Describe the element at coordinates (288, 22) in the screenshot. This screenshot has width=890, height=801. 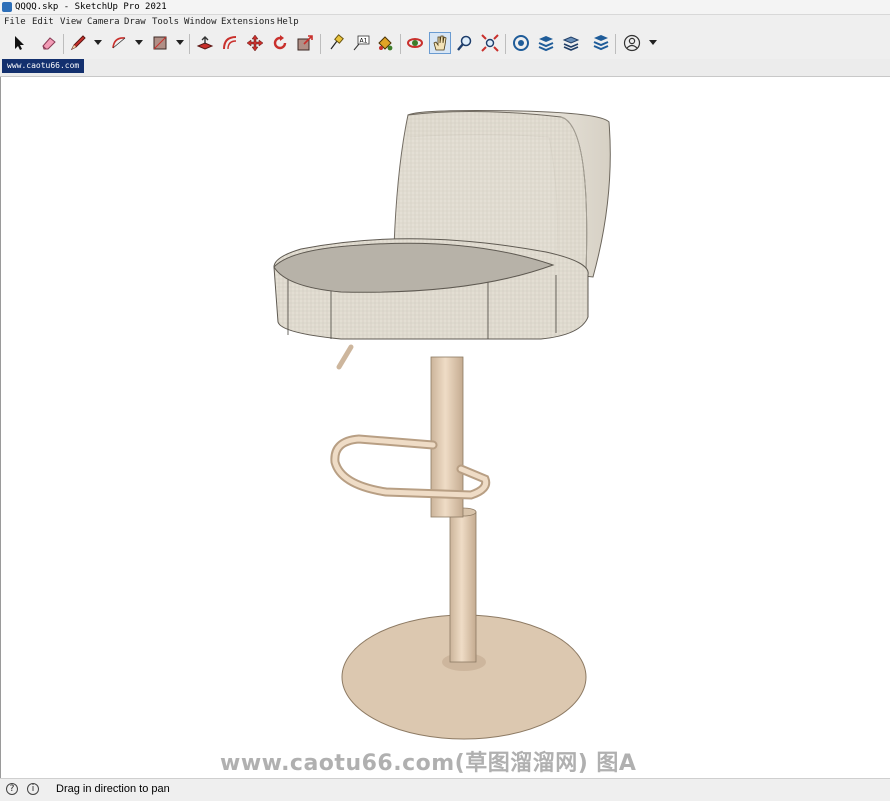
I see `menu-help: Help` at that location.